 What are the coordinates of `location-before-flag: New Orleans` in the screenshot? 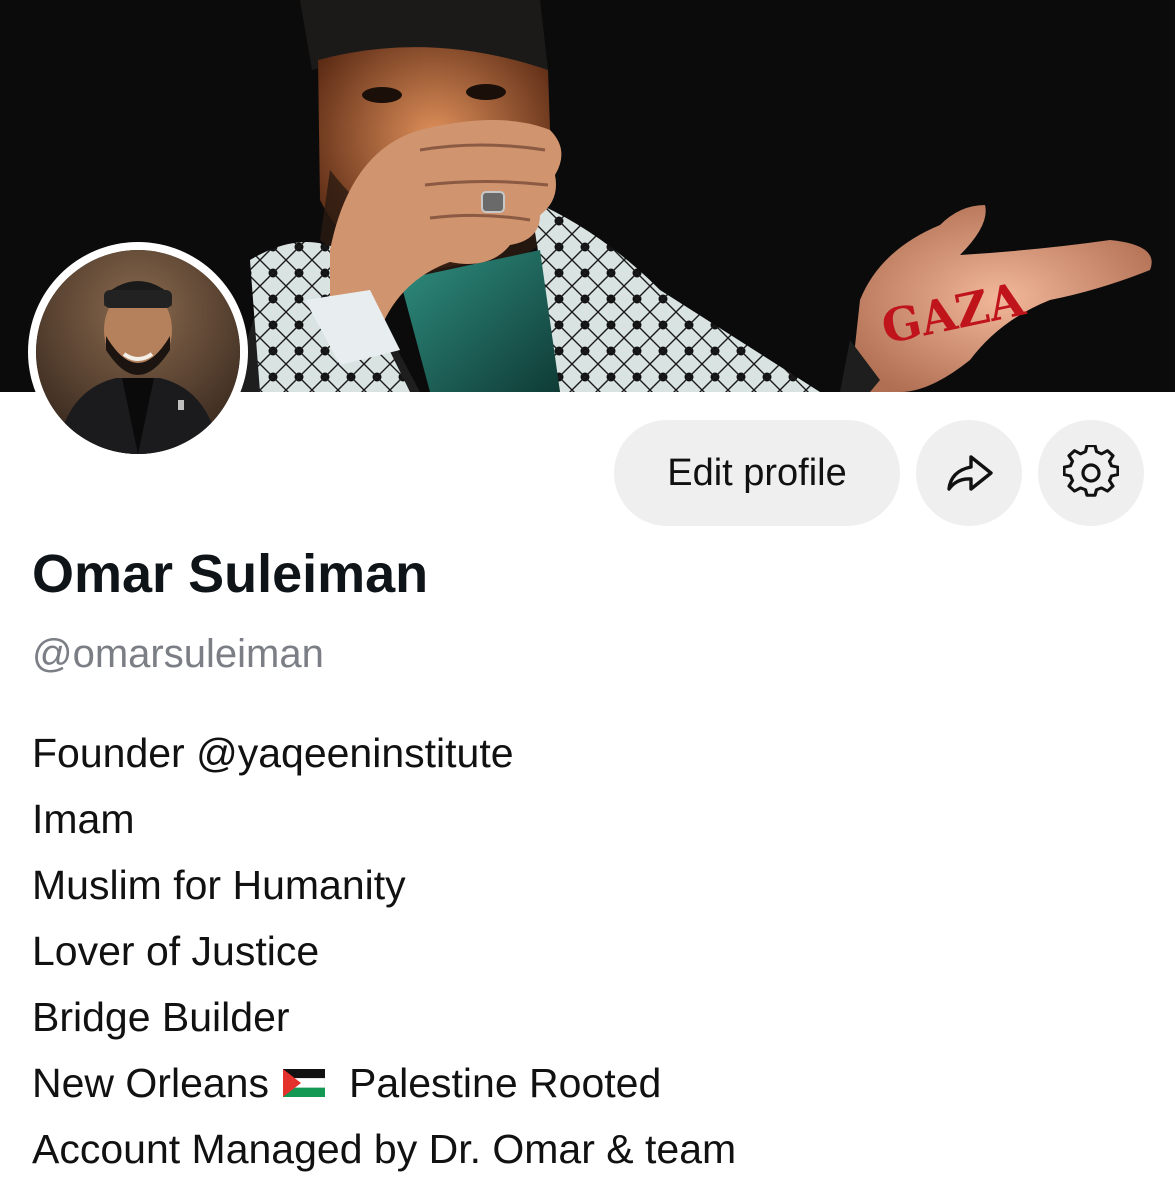 It's located at (150, 1083).